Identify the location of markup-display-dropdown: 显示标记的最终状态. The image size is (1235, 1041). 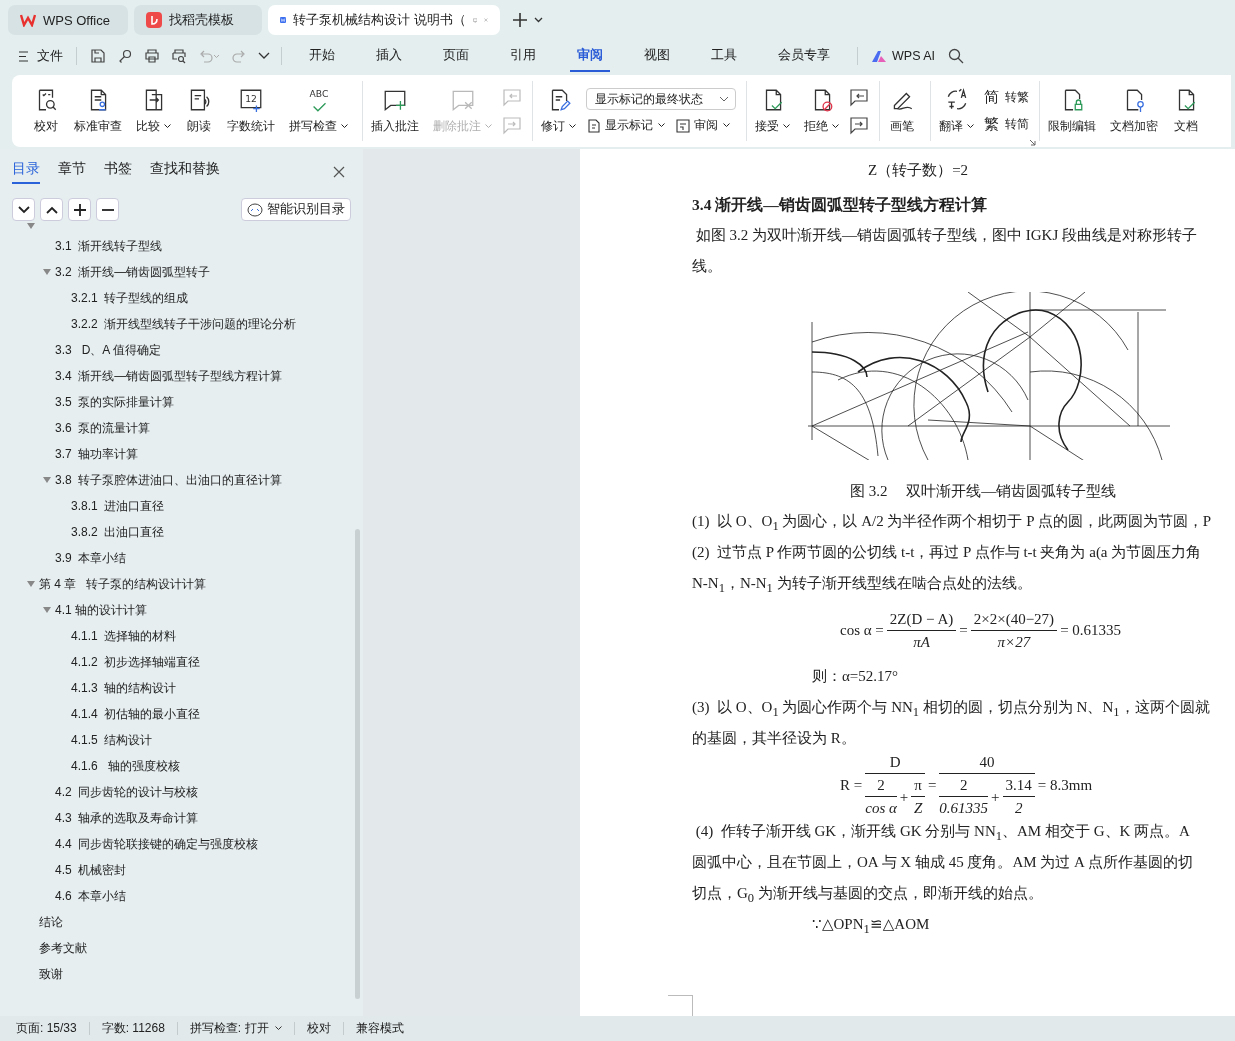
(661, 99).